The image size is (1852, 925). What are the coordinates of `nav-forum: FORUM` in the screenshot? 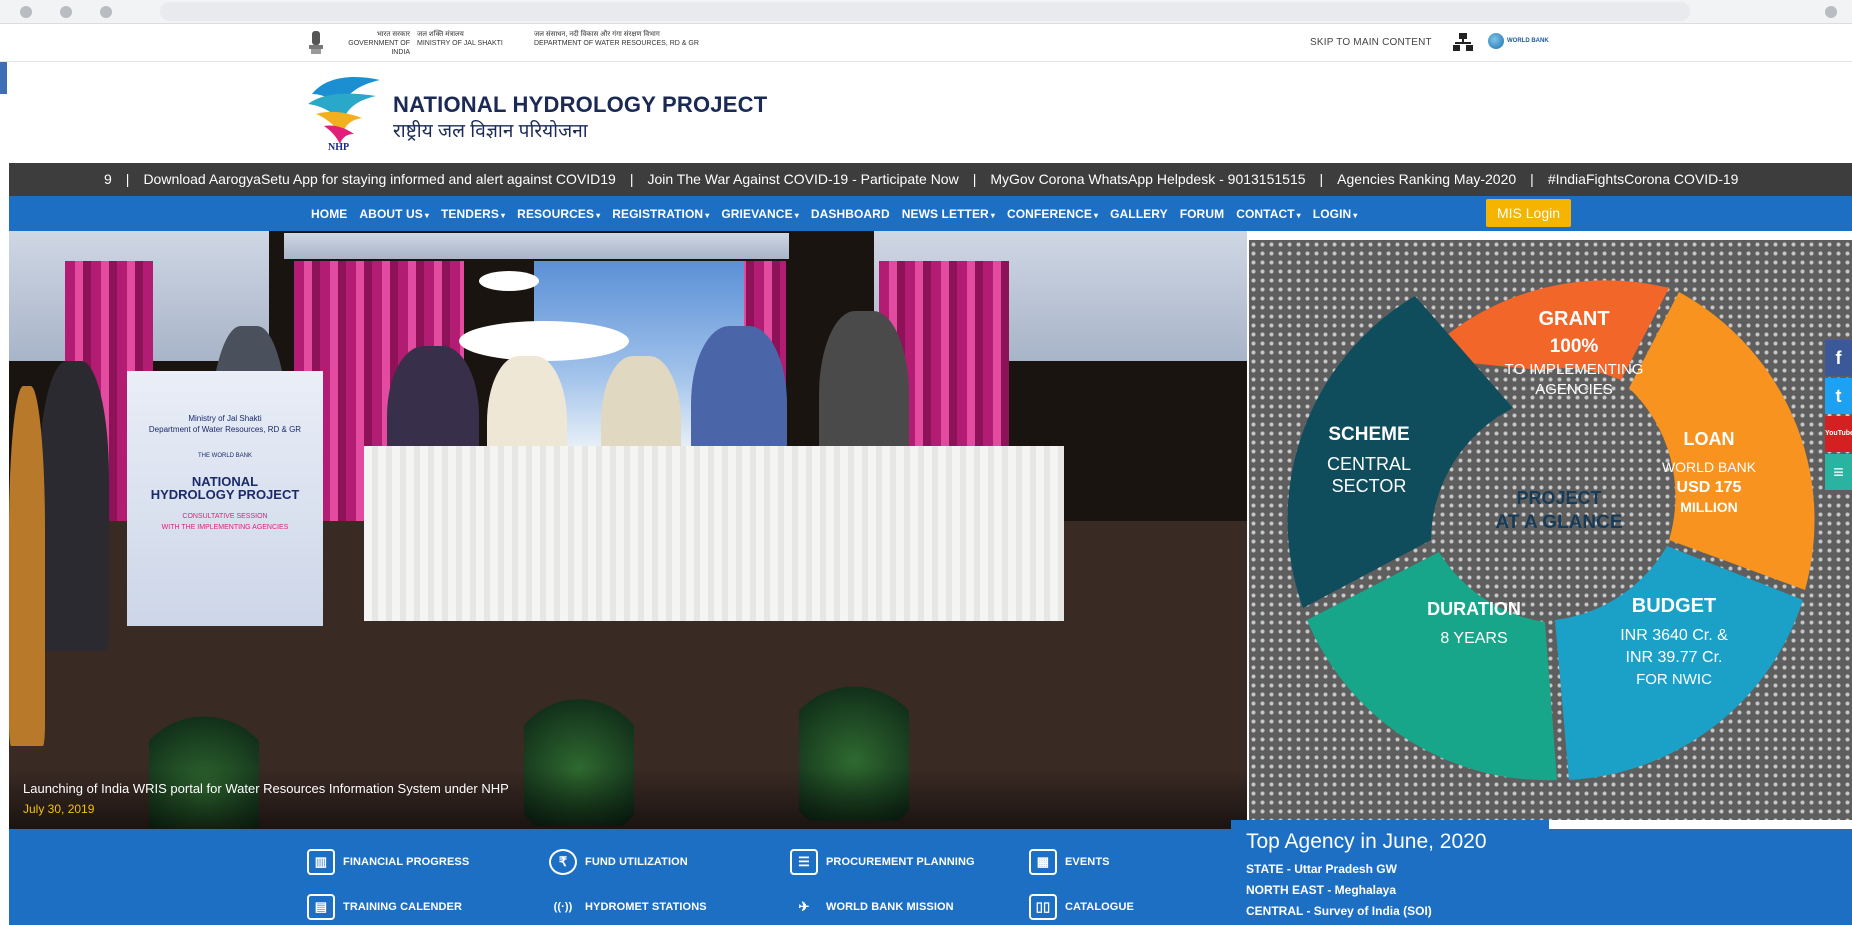 It's located at (1202, 214).